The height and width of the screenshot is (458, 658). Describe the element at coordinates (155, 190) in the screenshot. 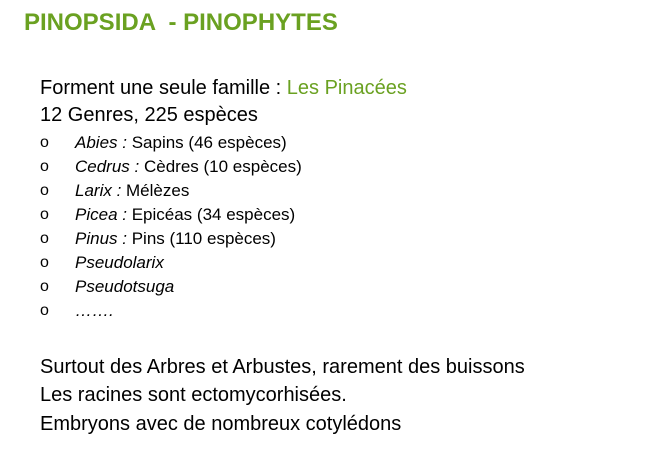

I see `genus-description: Mélèzes` at that location.